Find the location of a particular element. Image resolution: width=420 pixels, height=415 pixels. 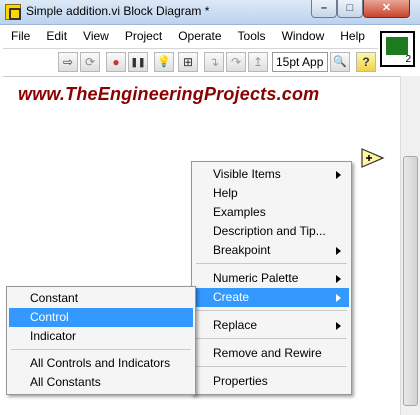

step-into-icon: ↴ is located at coordinates (214, 62).